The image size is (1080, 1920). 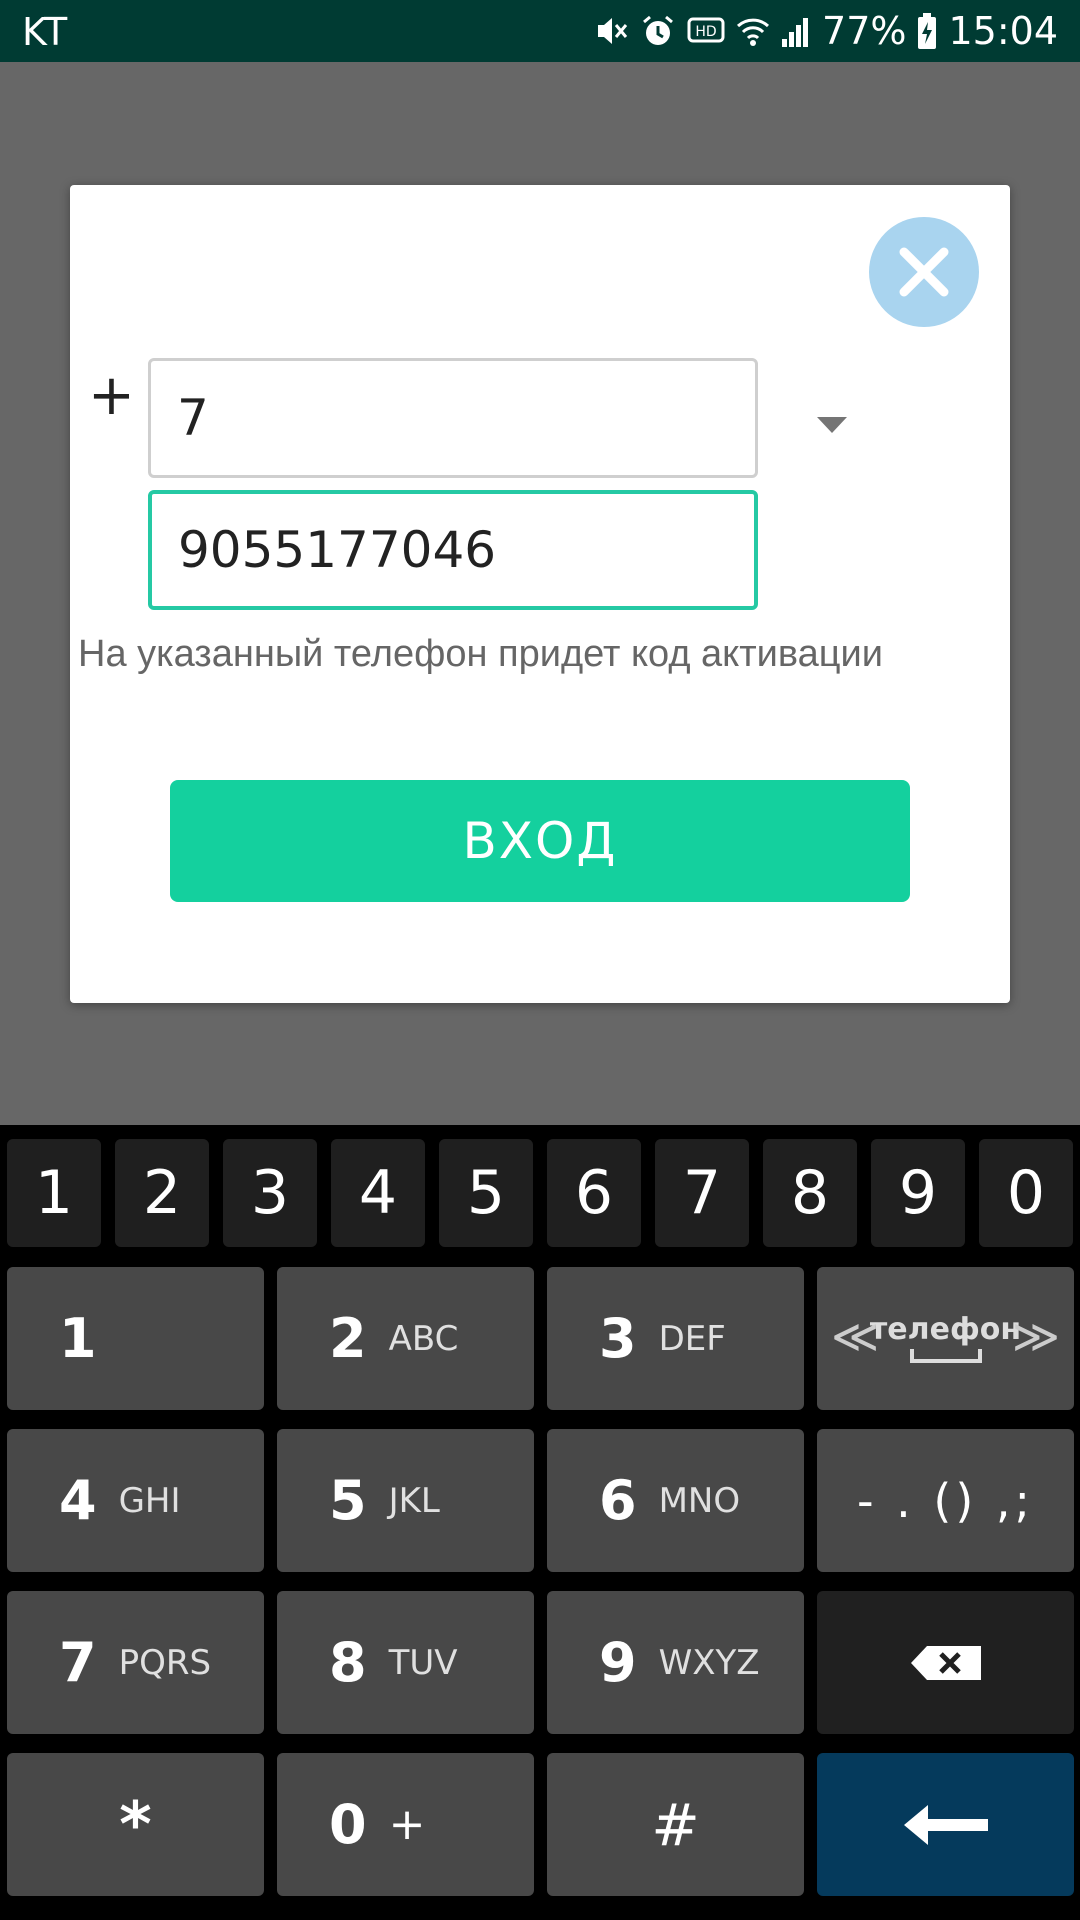 What do you see at coordinates (864, 31) in the screenshot?
I see `battery-percent: 77%` at bounding box center [864, 31].